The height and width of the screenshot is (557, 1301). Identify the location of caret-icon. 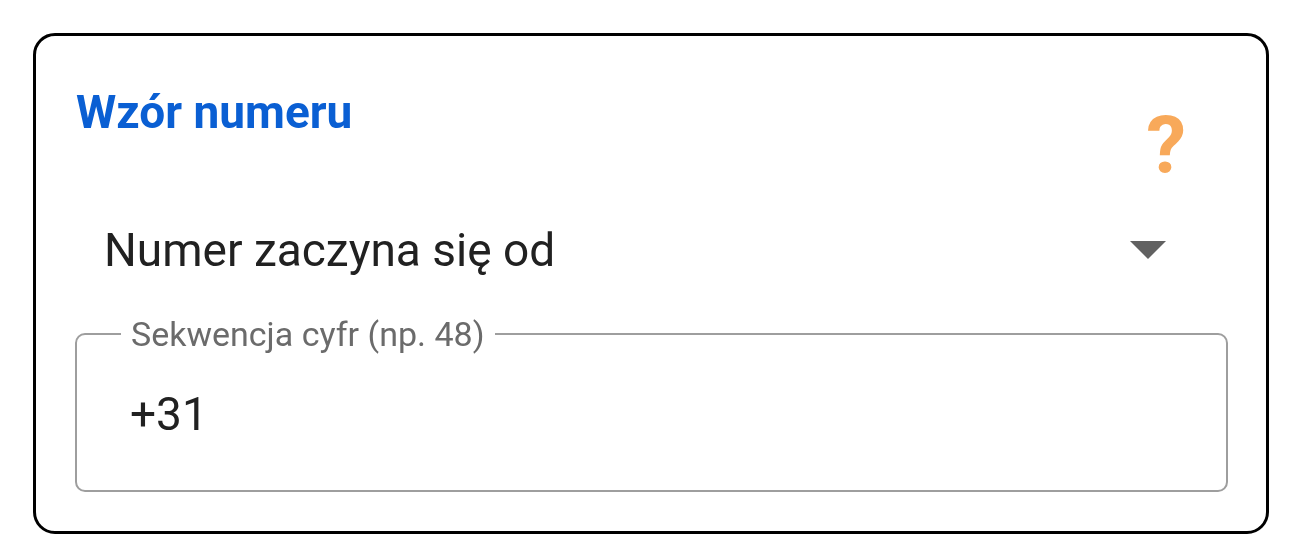
(1148, 250).